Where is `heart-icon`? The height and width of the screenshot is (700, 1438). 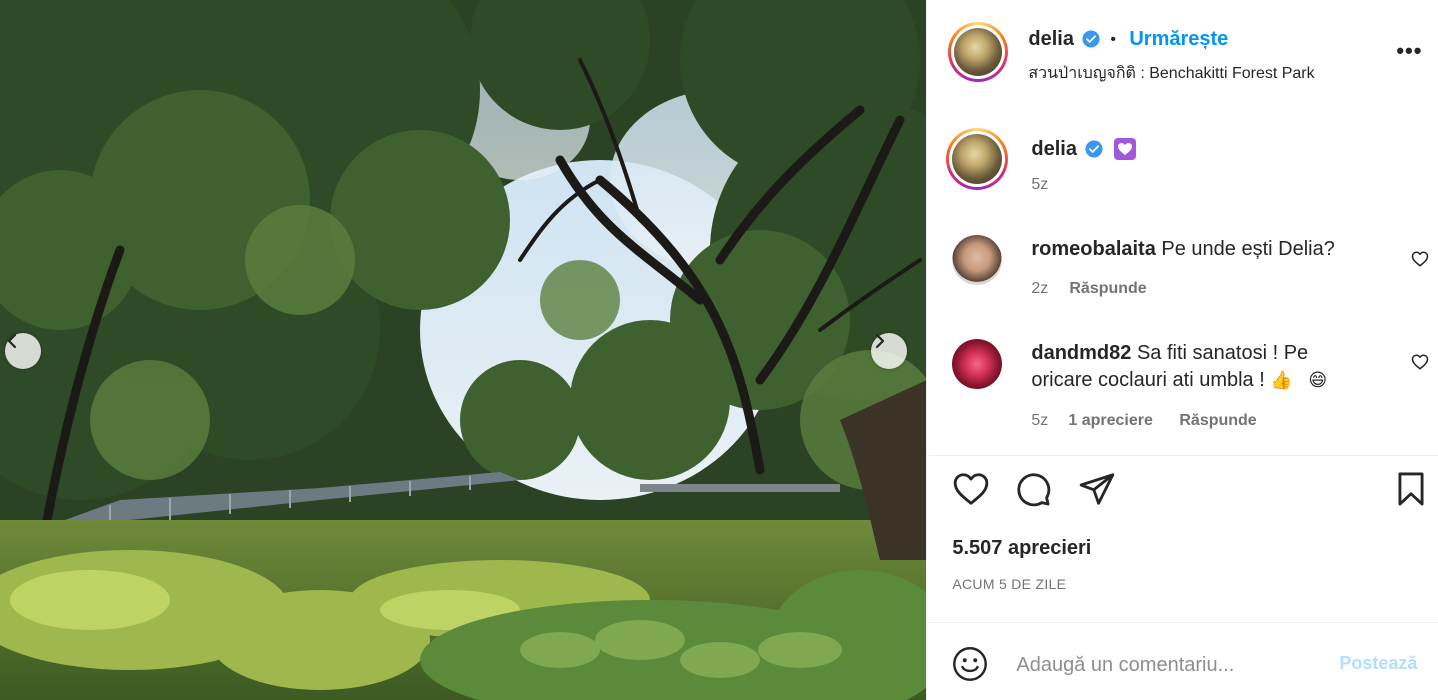
heart-icon is located at coordinates (971, 489).